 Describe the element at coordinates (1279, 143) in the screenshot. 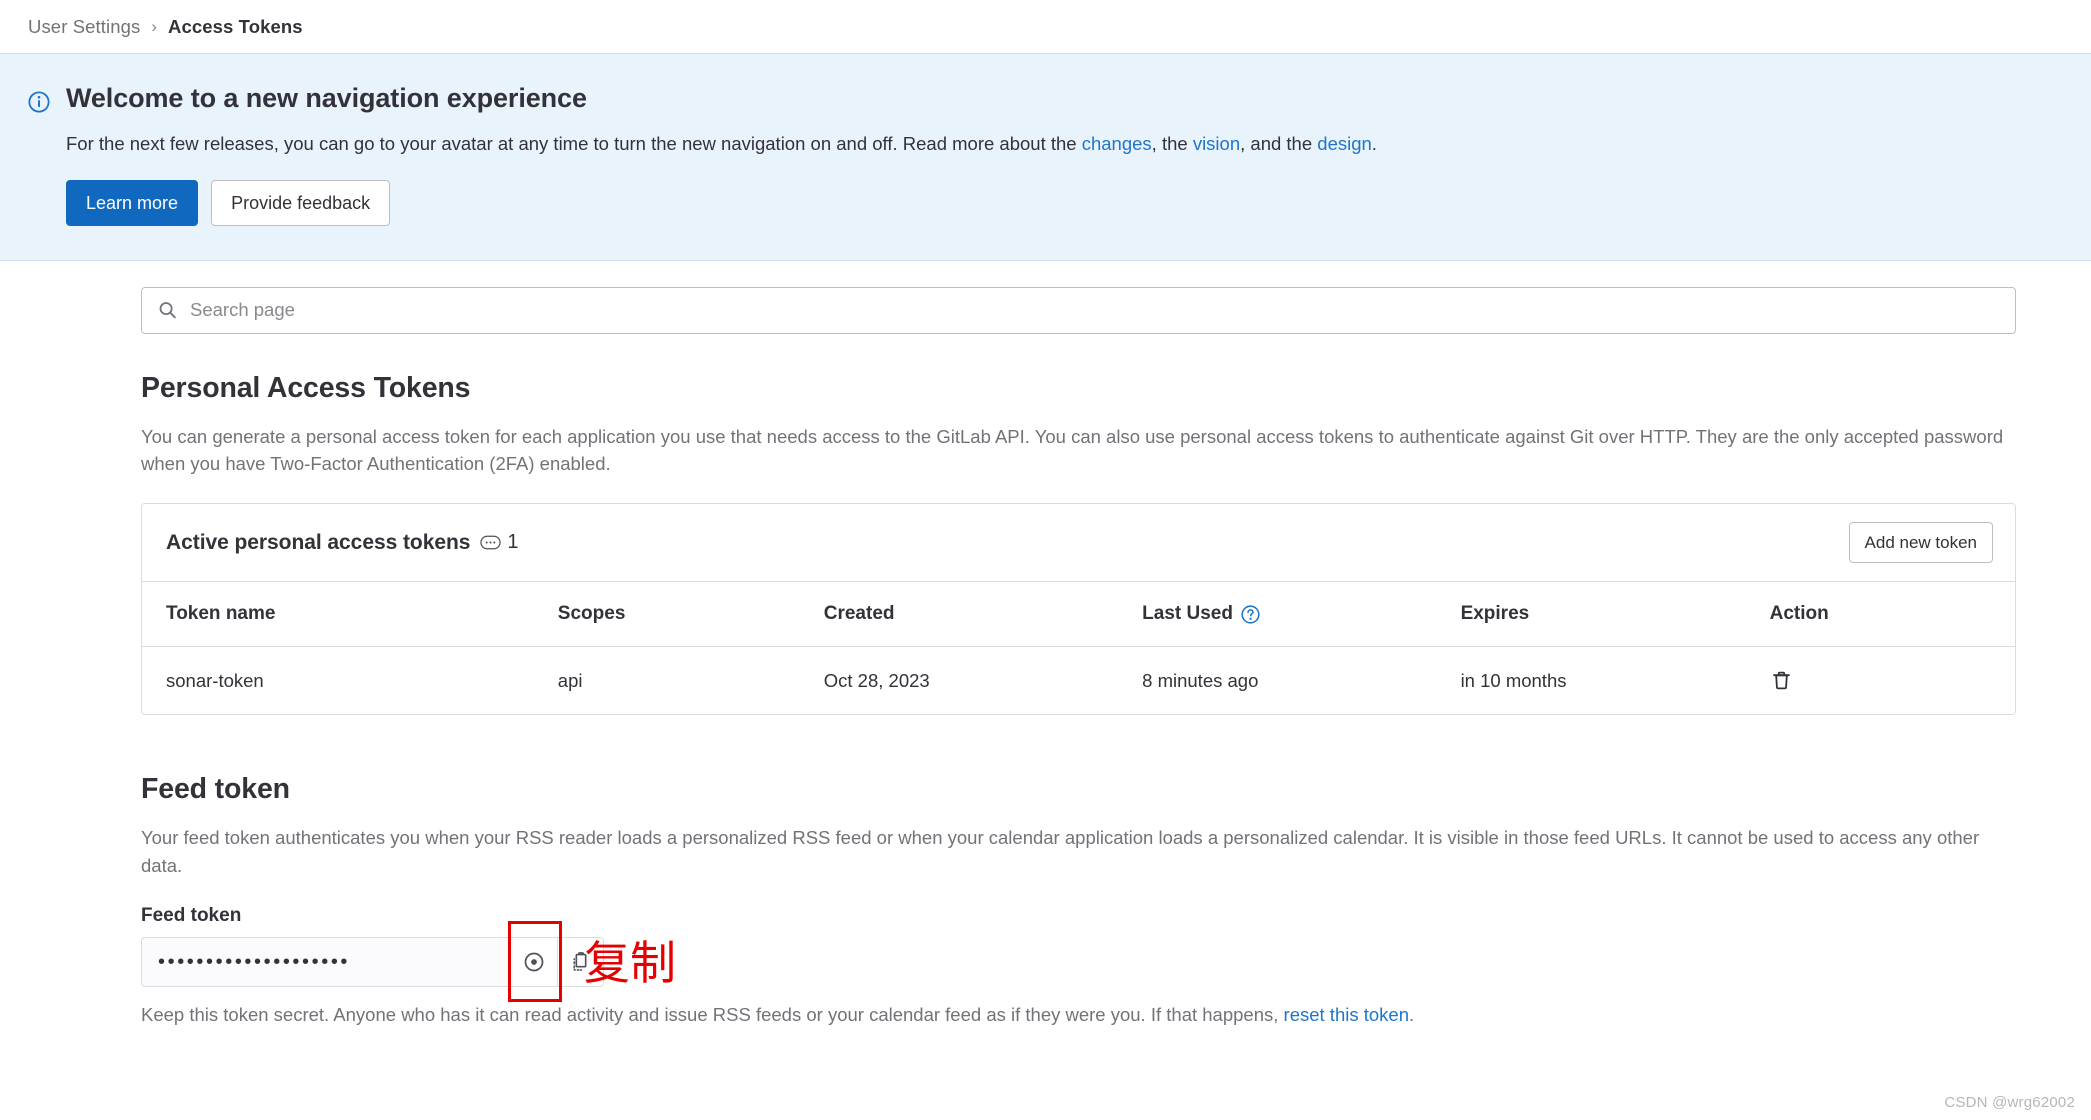

I see `banner-text-segment-3: , and the` at that location.